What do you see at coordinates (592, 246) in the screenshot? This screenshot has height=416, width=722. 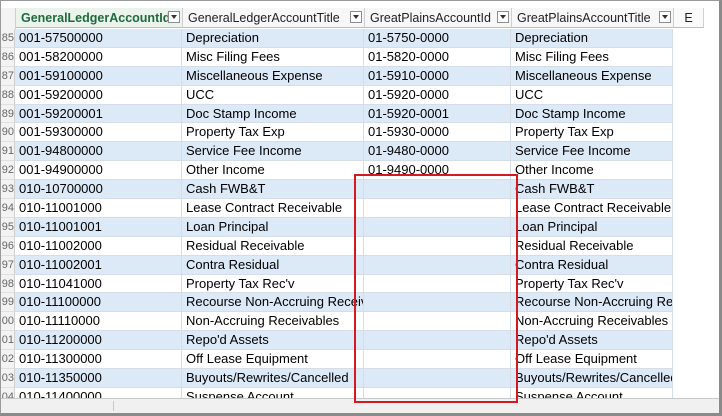 I see `cell-gp-account-title: Residual Receivable` at bounding box center [592, 246].